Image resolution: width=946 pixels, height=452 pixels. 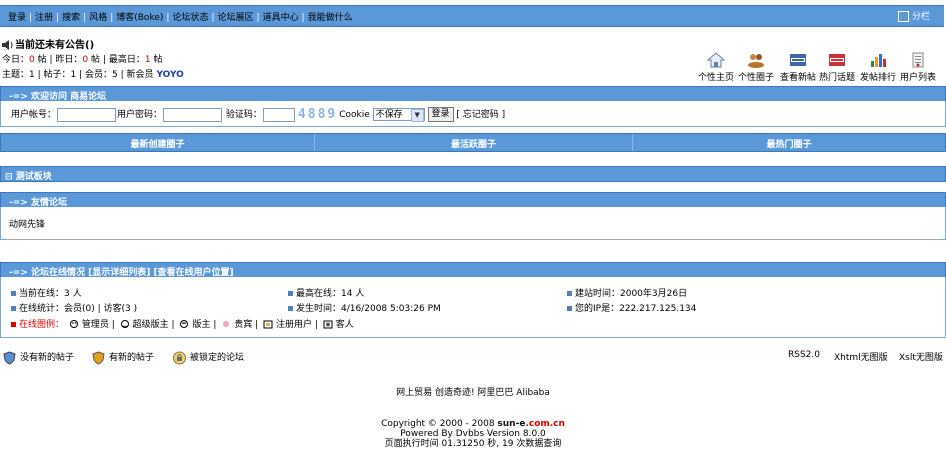 I want to click on active-circles: 最活跃圈子, so click(x=473, y=143).